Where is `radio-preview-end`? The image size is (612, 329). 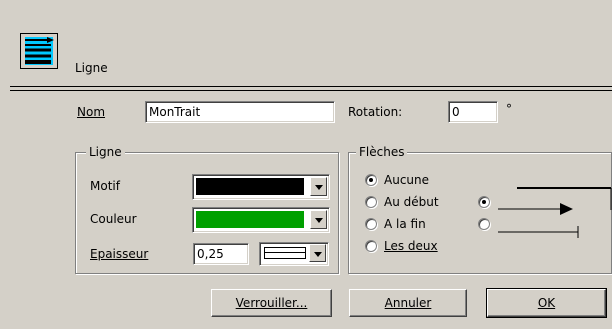 radio-preview-end is located at coordinates (484, 224).